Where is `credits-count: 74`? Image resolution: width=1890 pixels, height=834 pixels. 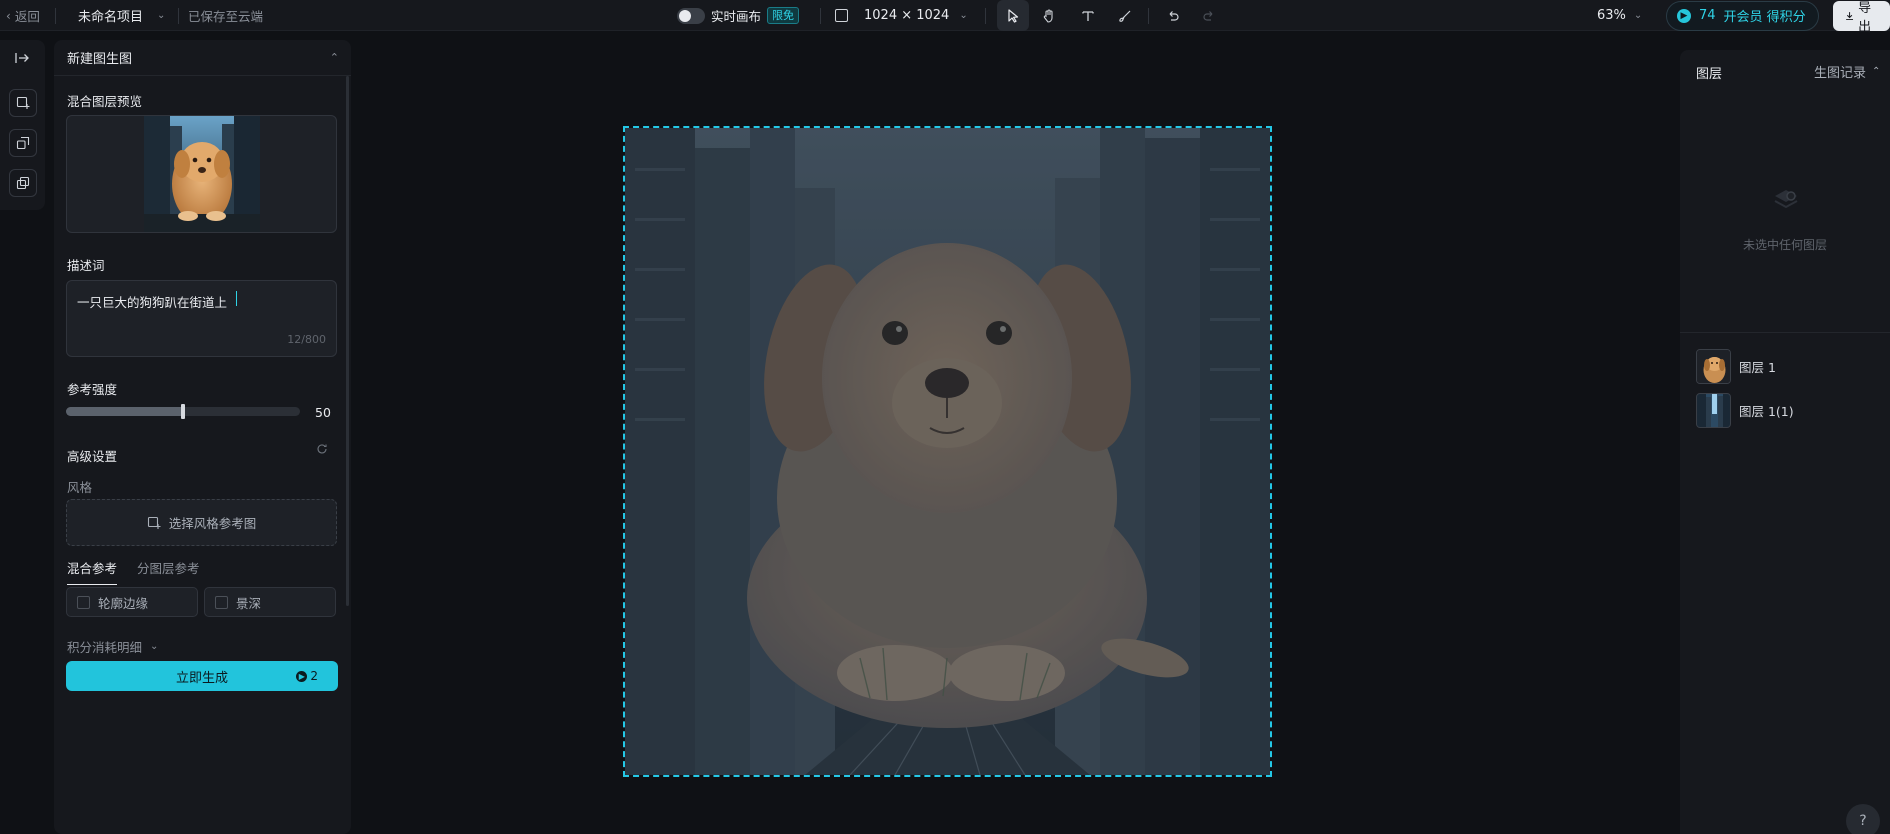
credits-count: 74 is located at coordinates (1707, 15).